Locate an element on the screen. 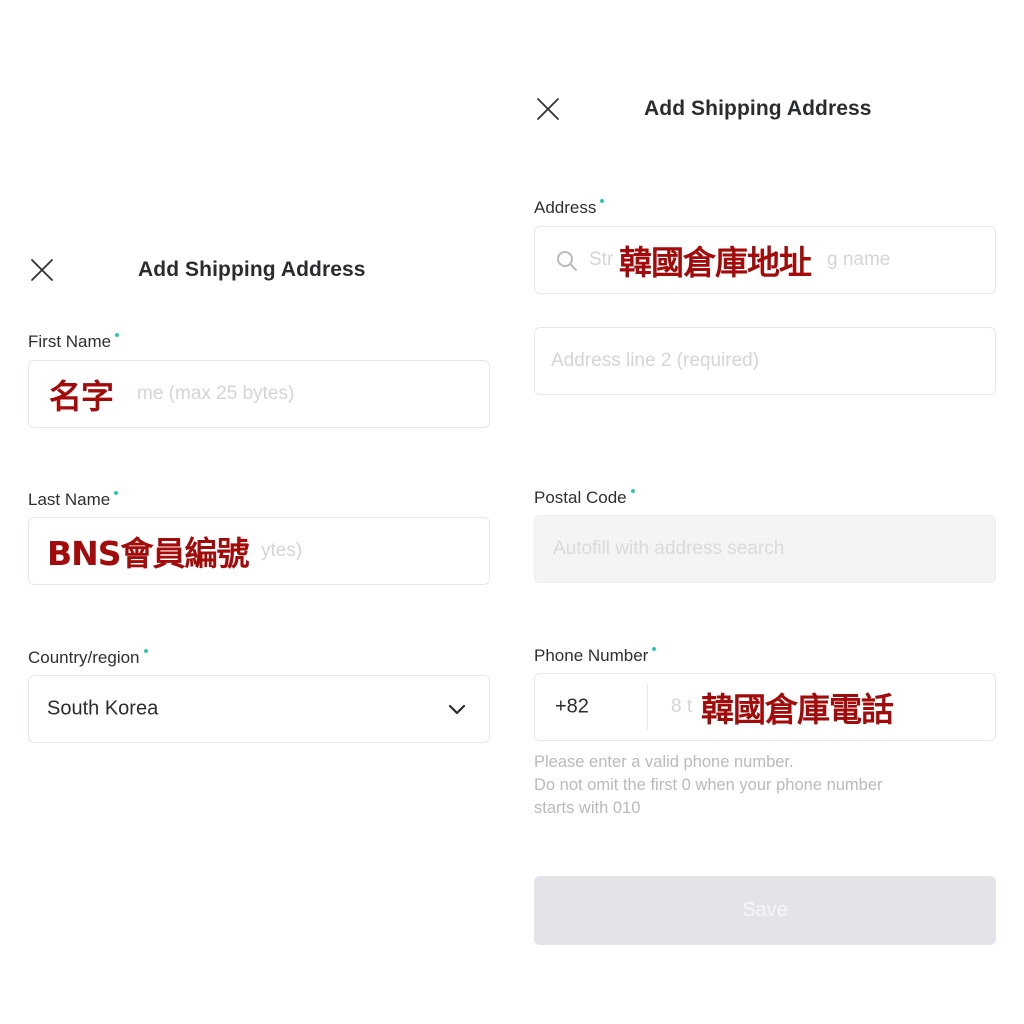 Image resolution: width=1024 pixels, height=1024 pixels. phone-label-text: Phone Number is located at coordinates (591, 655).